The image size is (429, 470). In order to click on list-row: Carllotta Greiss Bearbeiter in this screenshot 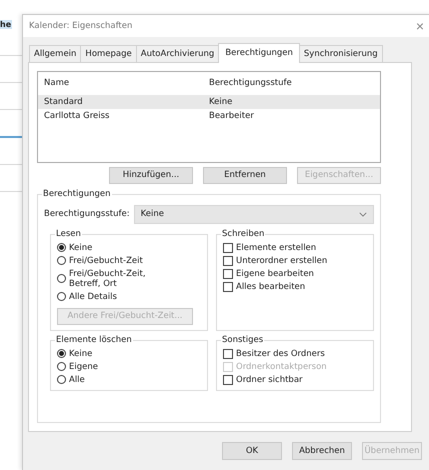, I will do `click(209, 116)`.